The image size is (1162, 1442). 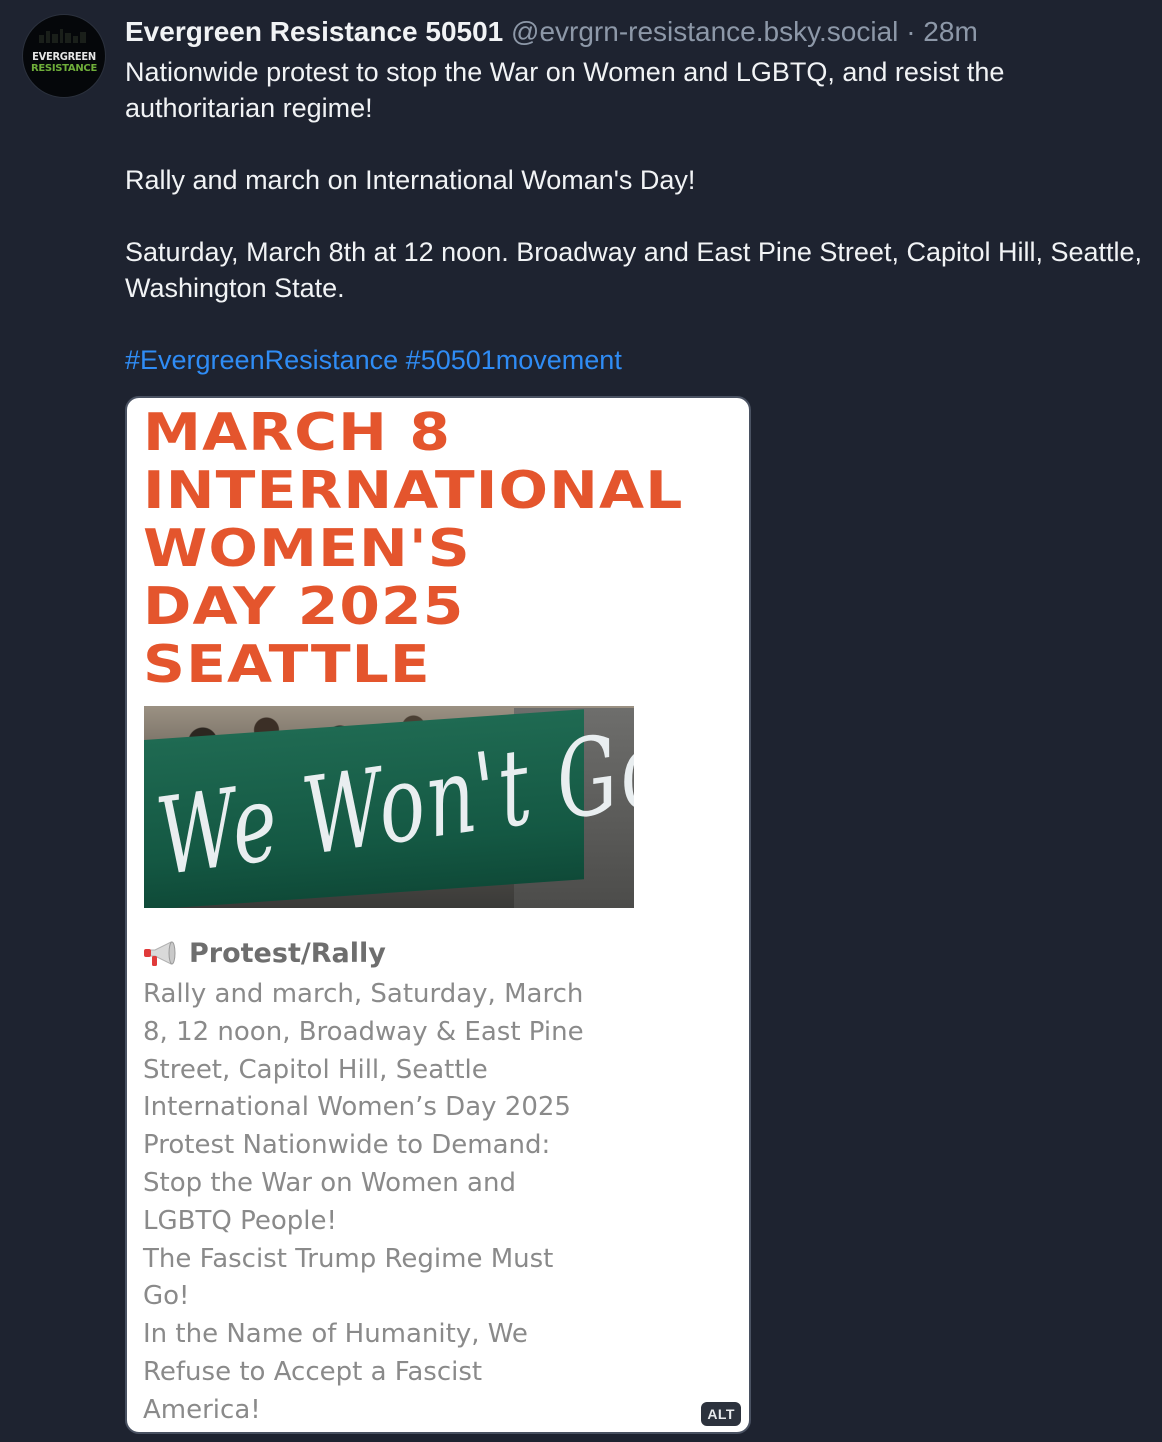 What do you see at coordinates (304, 607) in the screenshot?
I see `headline-line: DAY 2025` at bounding box center [304, 607].